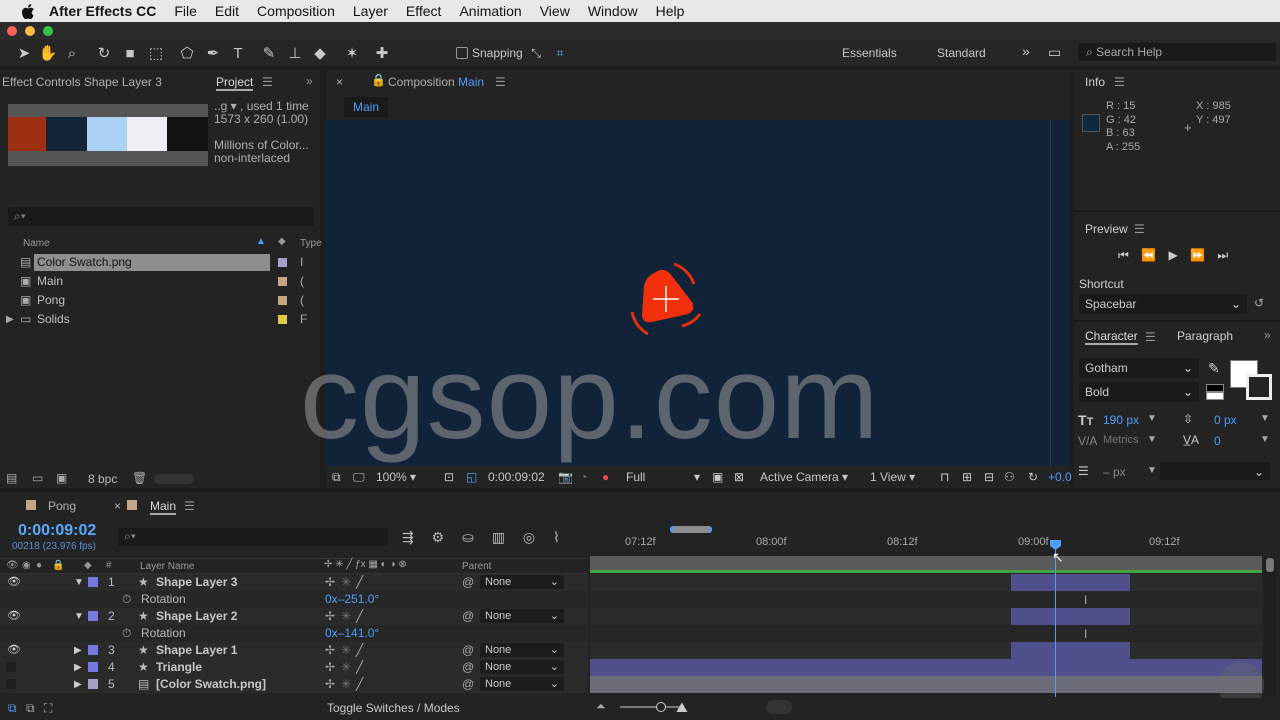 The height and width of the screenshot is (720, 1280). What do you see at coordinates (490, 11) in the screenshot?
I see `menu-animation: Animation` at bounding box center [490, 11].